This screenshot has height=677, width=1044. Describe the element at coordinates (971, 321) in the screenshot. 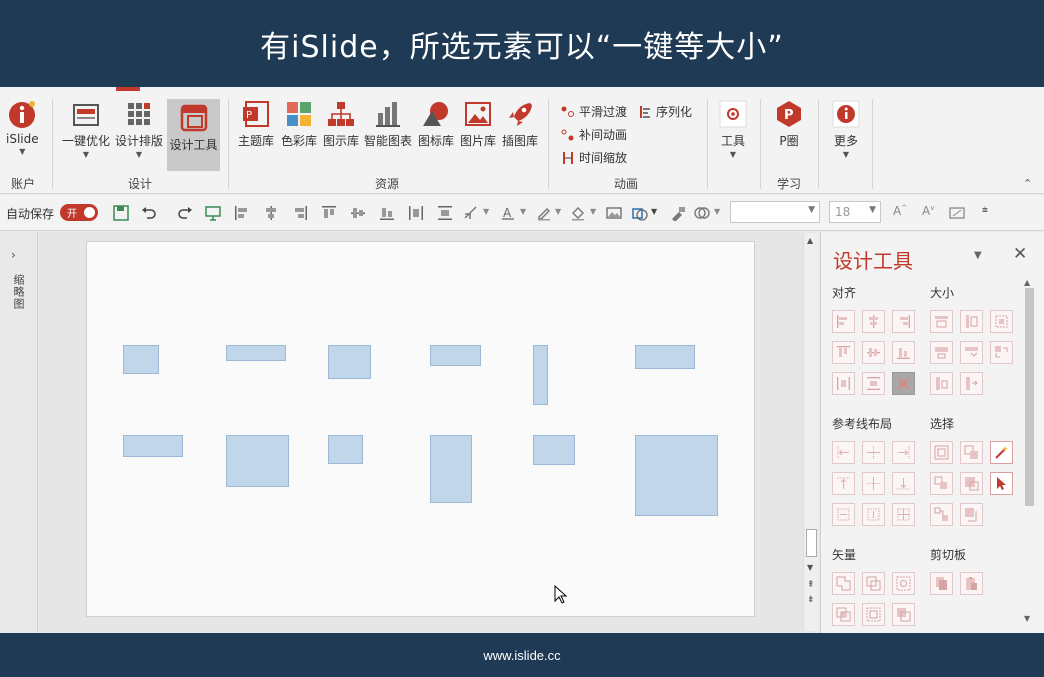

I see `same-height-button` at that location.